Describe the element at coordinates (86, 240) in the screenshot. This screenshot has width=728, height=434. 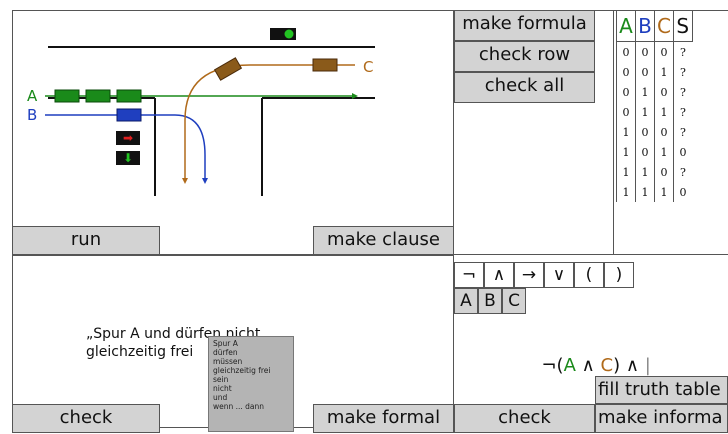
I see `run-button: run` at that location.